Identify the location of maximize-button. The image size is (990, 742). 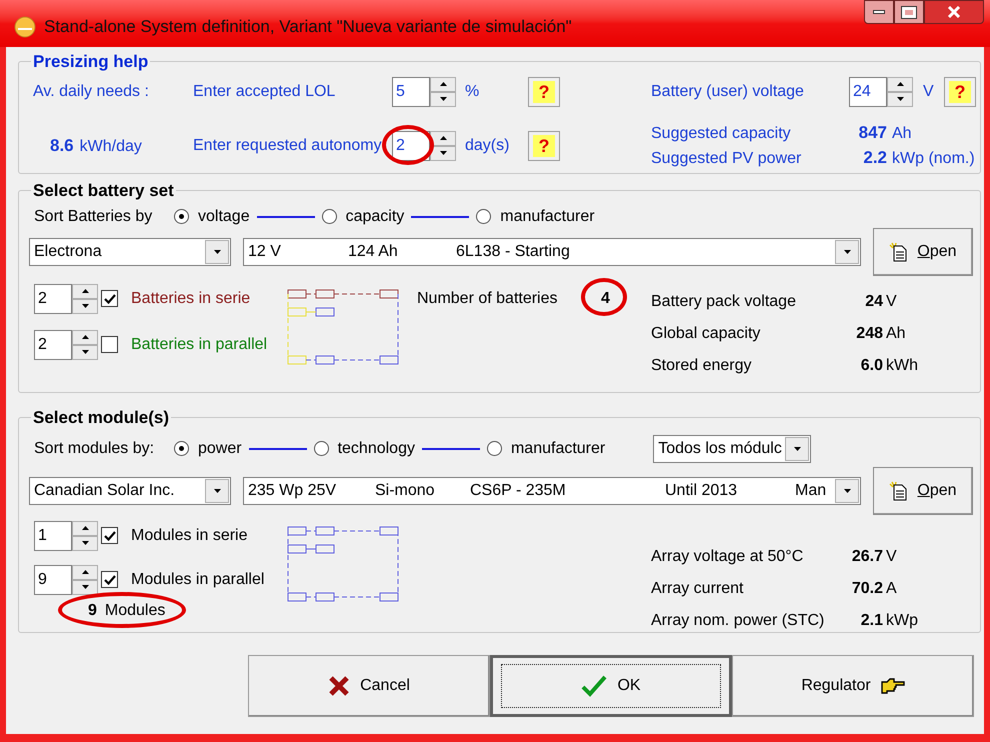
(909, 12).